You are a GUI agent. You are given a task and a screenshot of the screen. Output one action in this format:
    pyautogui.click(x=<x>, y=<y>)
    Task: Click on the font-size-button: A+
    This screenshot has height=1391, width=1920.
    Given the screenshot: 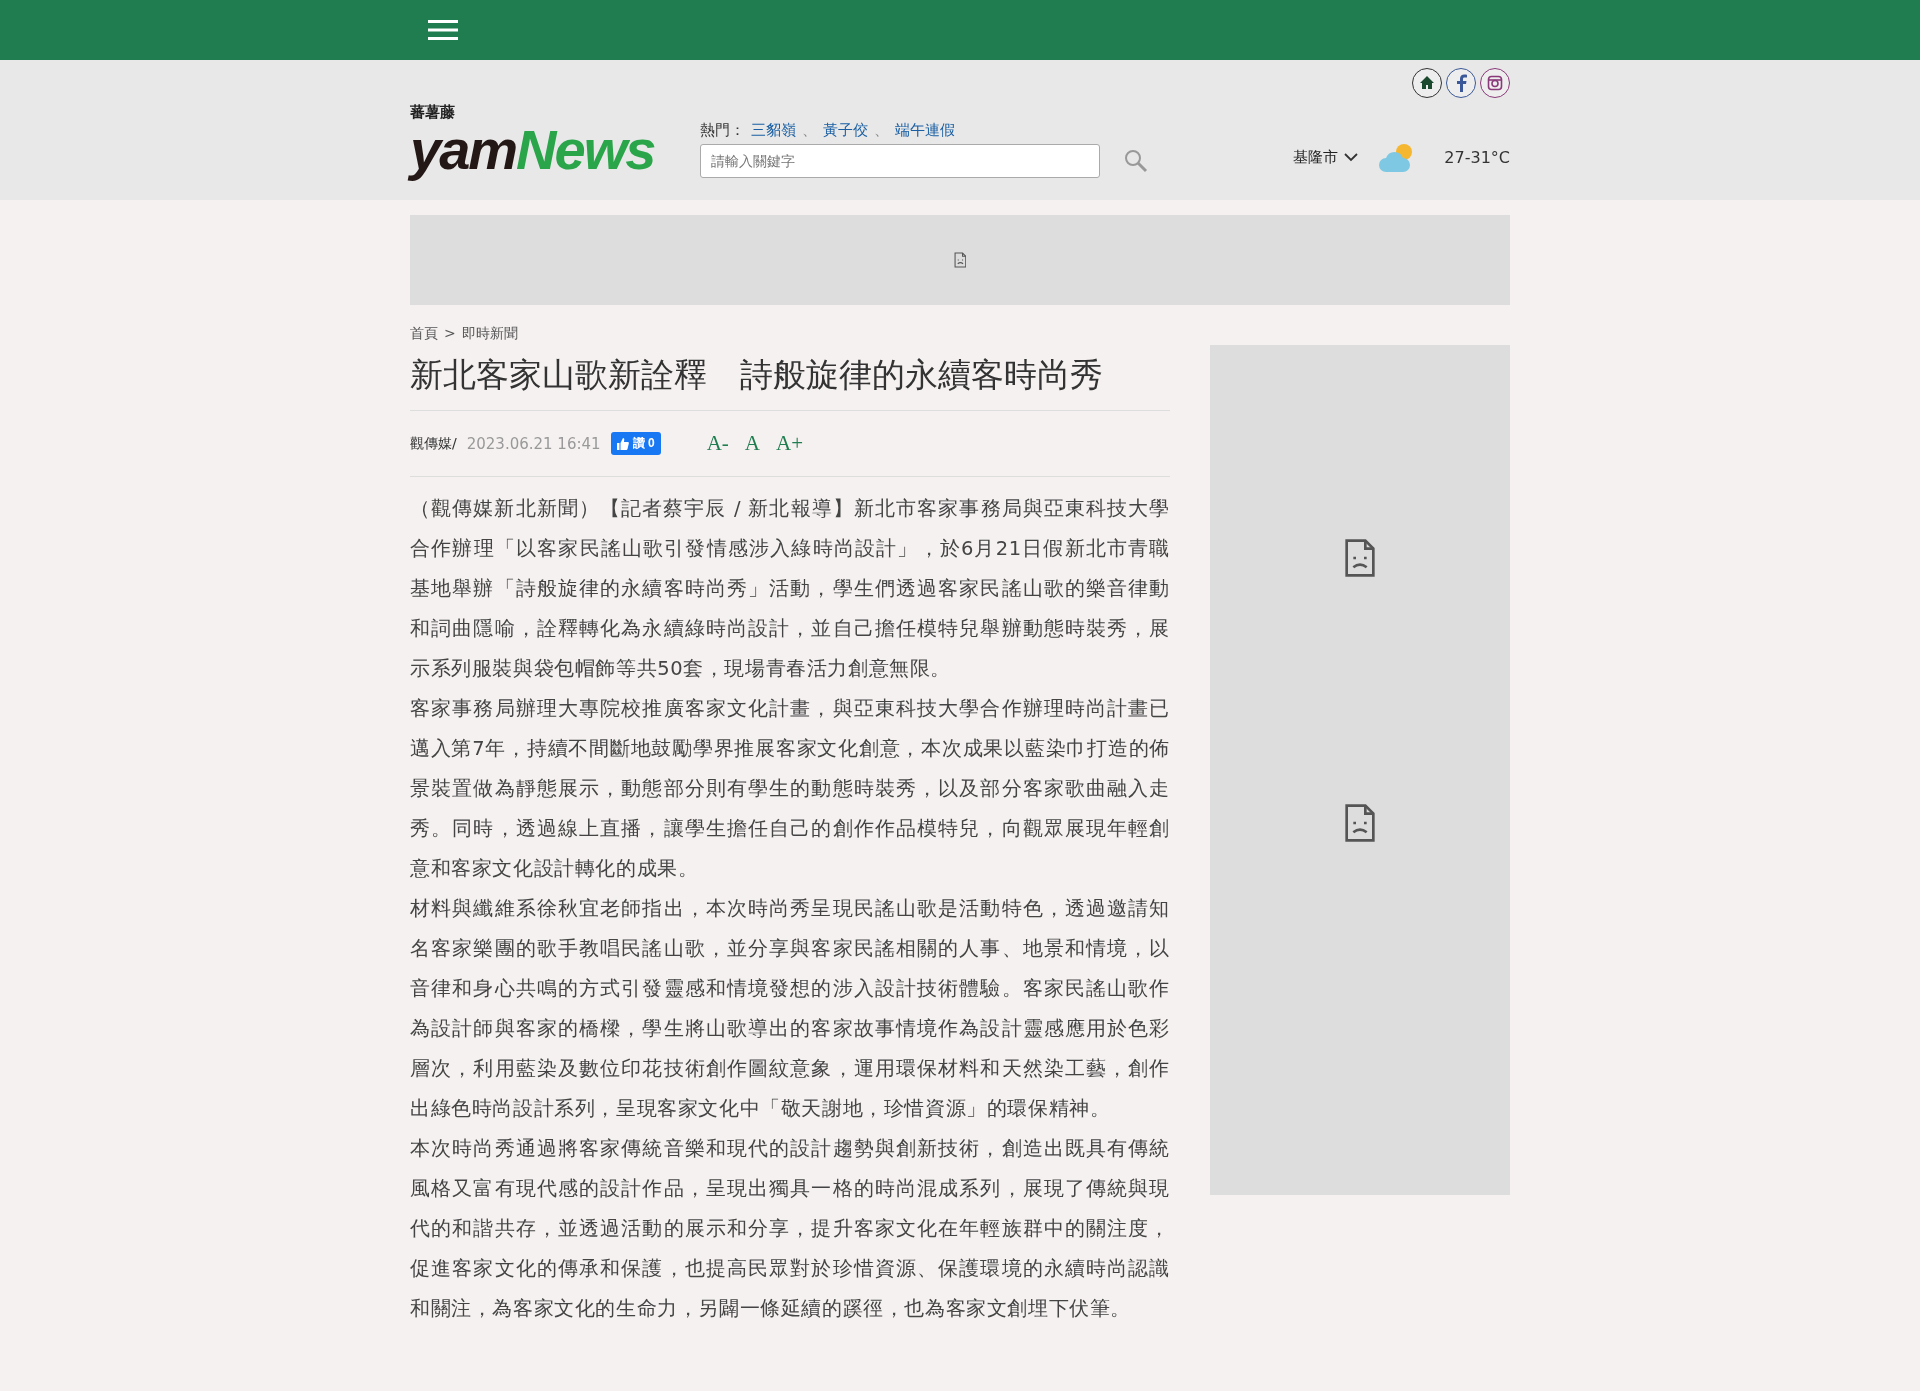 What is the action you would take?
    pyautogui.click(x=789, y=443)
    